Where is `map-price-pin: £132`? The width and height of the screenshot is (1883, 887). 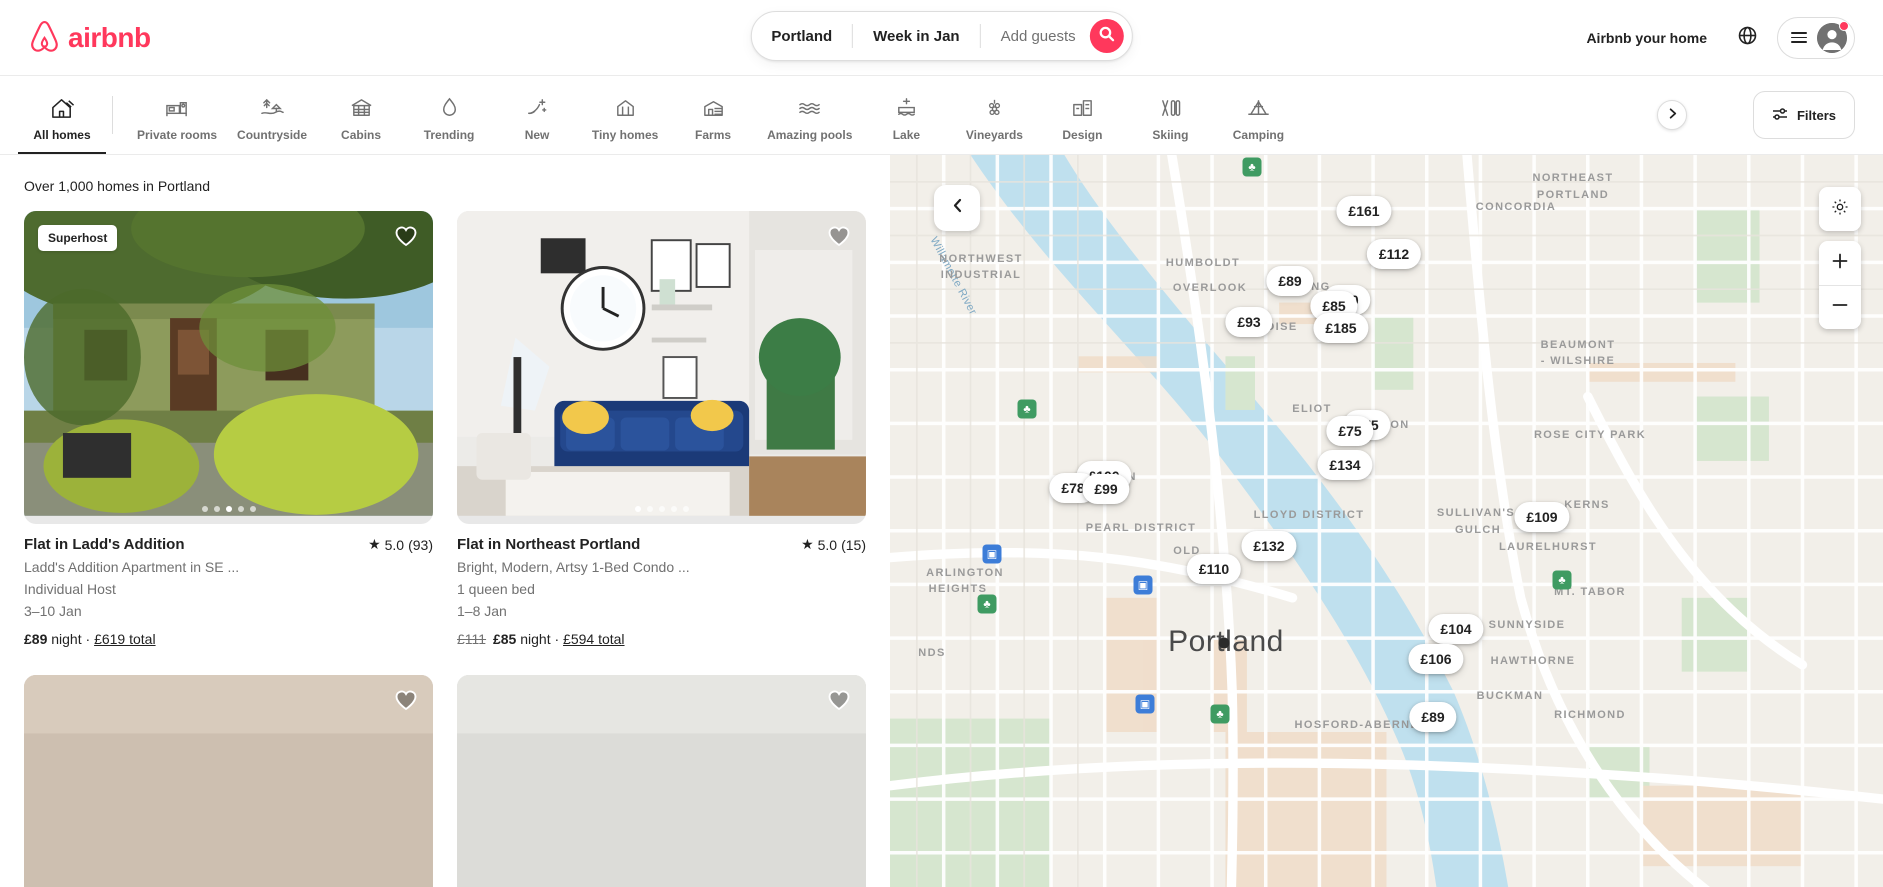
map-price-pin: £132 is located at coordinates (1269, 546).